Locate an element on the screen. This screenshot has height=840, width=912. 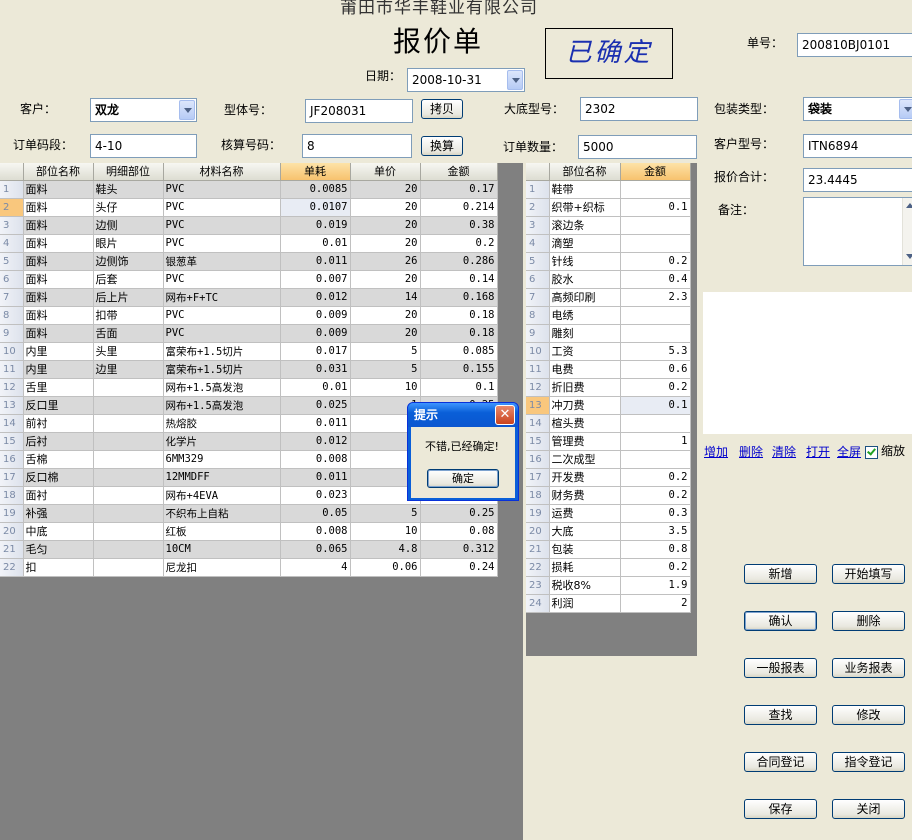
row-number: 19 is located at coordinates (12, 513).